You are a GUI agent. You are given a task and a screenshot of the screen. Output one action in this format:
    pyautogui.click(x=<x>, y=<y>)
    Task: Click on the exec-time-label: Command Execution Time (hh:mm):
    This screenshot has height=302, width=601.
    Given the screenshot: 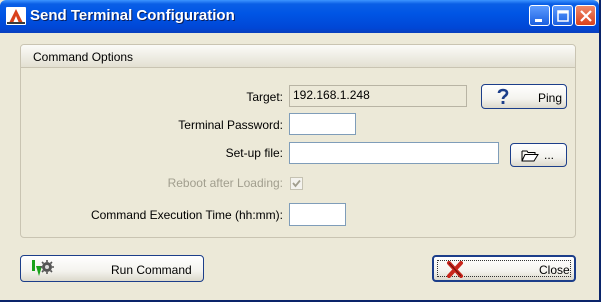 What is the action you would take?
    pyautogui.click(x=186, y=215)
    